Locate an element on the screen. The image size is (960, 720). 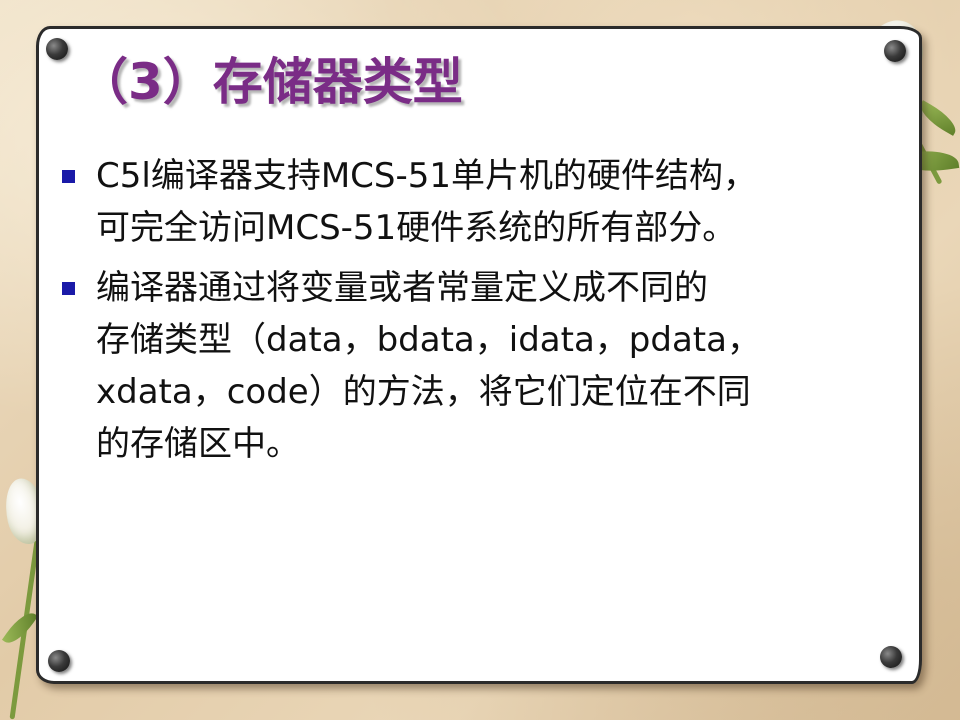
bullet-text-line: 的存储区中。 is located at coordinates (198, 444).